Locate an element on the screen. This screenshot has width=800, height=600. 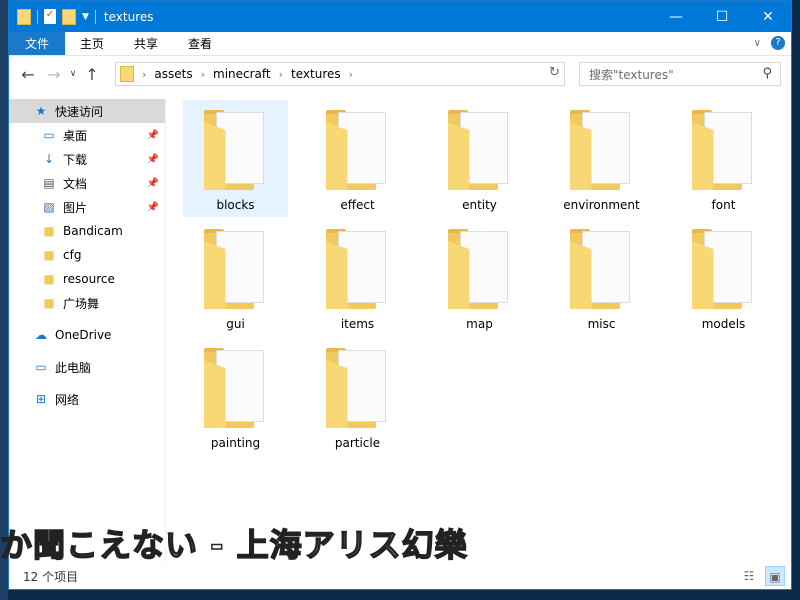
sidebar-item-label: 快速访问 is located at coordinates (79, 111).